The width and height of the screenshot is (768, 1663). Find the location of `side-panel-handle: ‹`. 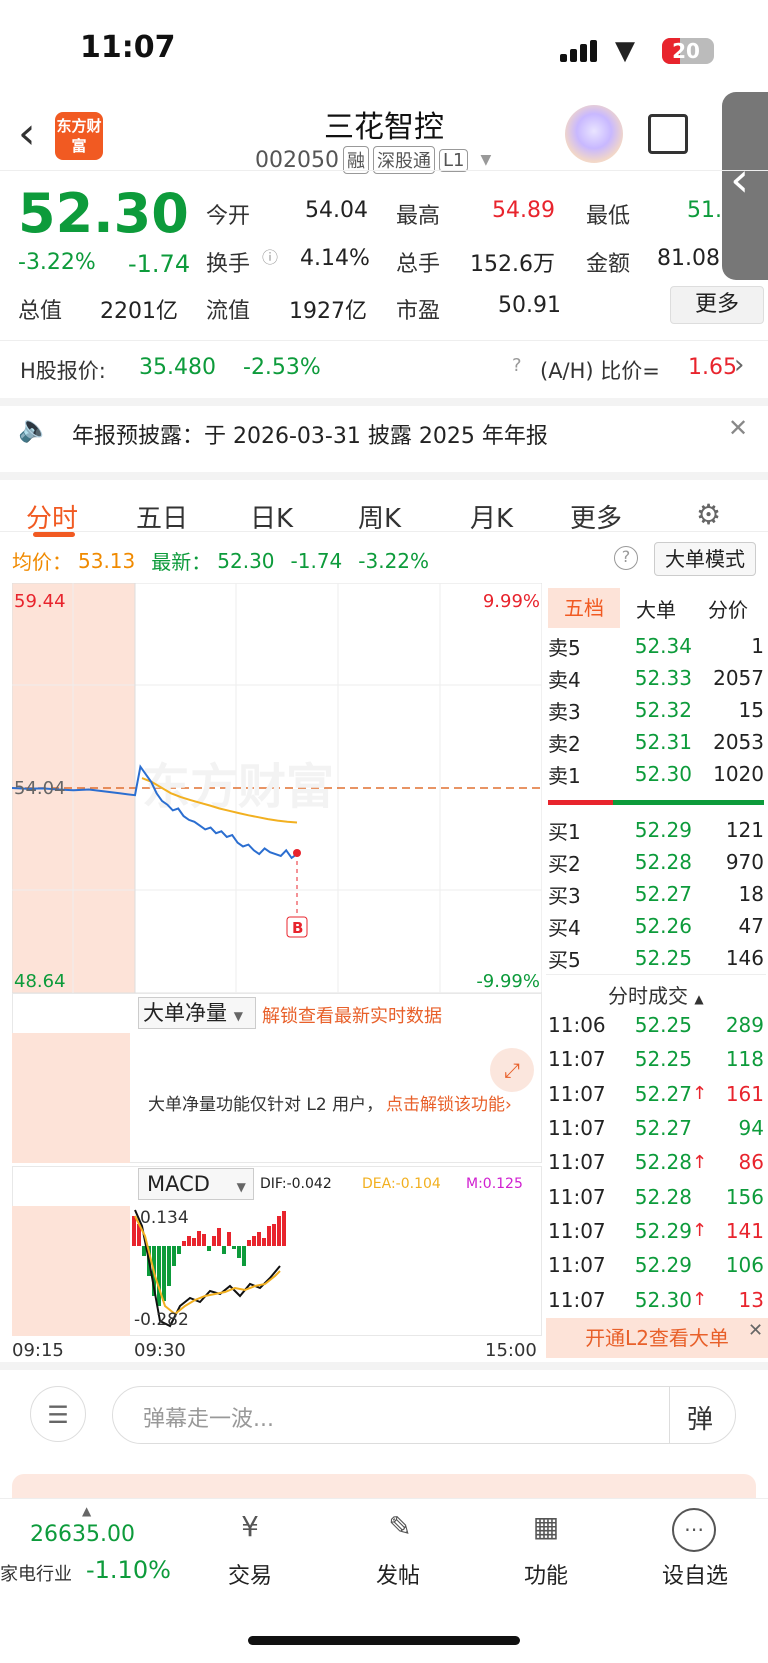

side-panel-handle: ‹ is located at coordinates (745, 186).